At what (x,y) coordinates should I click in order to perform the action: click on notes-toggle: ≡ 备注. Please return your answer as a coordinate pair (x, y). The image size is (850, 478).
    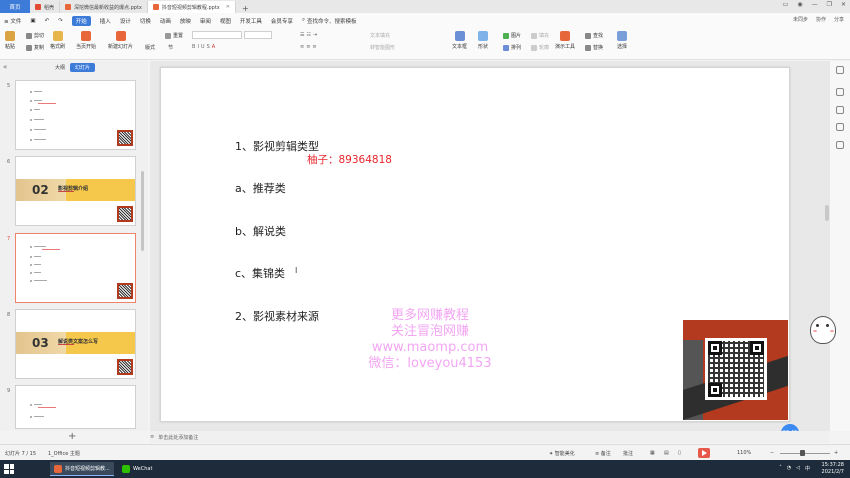
    Looking at the image, I should click on (603, 453).